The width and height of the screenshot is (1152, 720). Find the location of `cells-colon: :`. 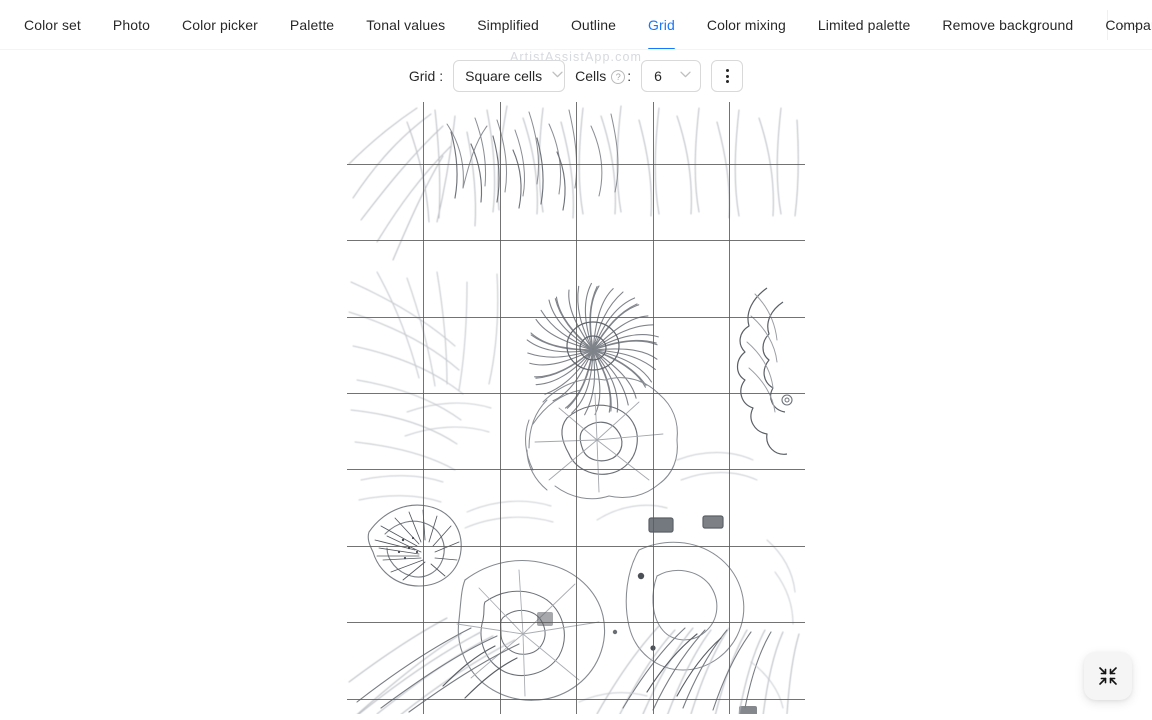

cells-colon: : is located at coordinates (629, 76).